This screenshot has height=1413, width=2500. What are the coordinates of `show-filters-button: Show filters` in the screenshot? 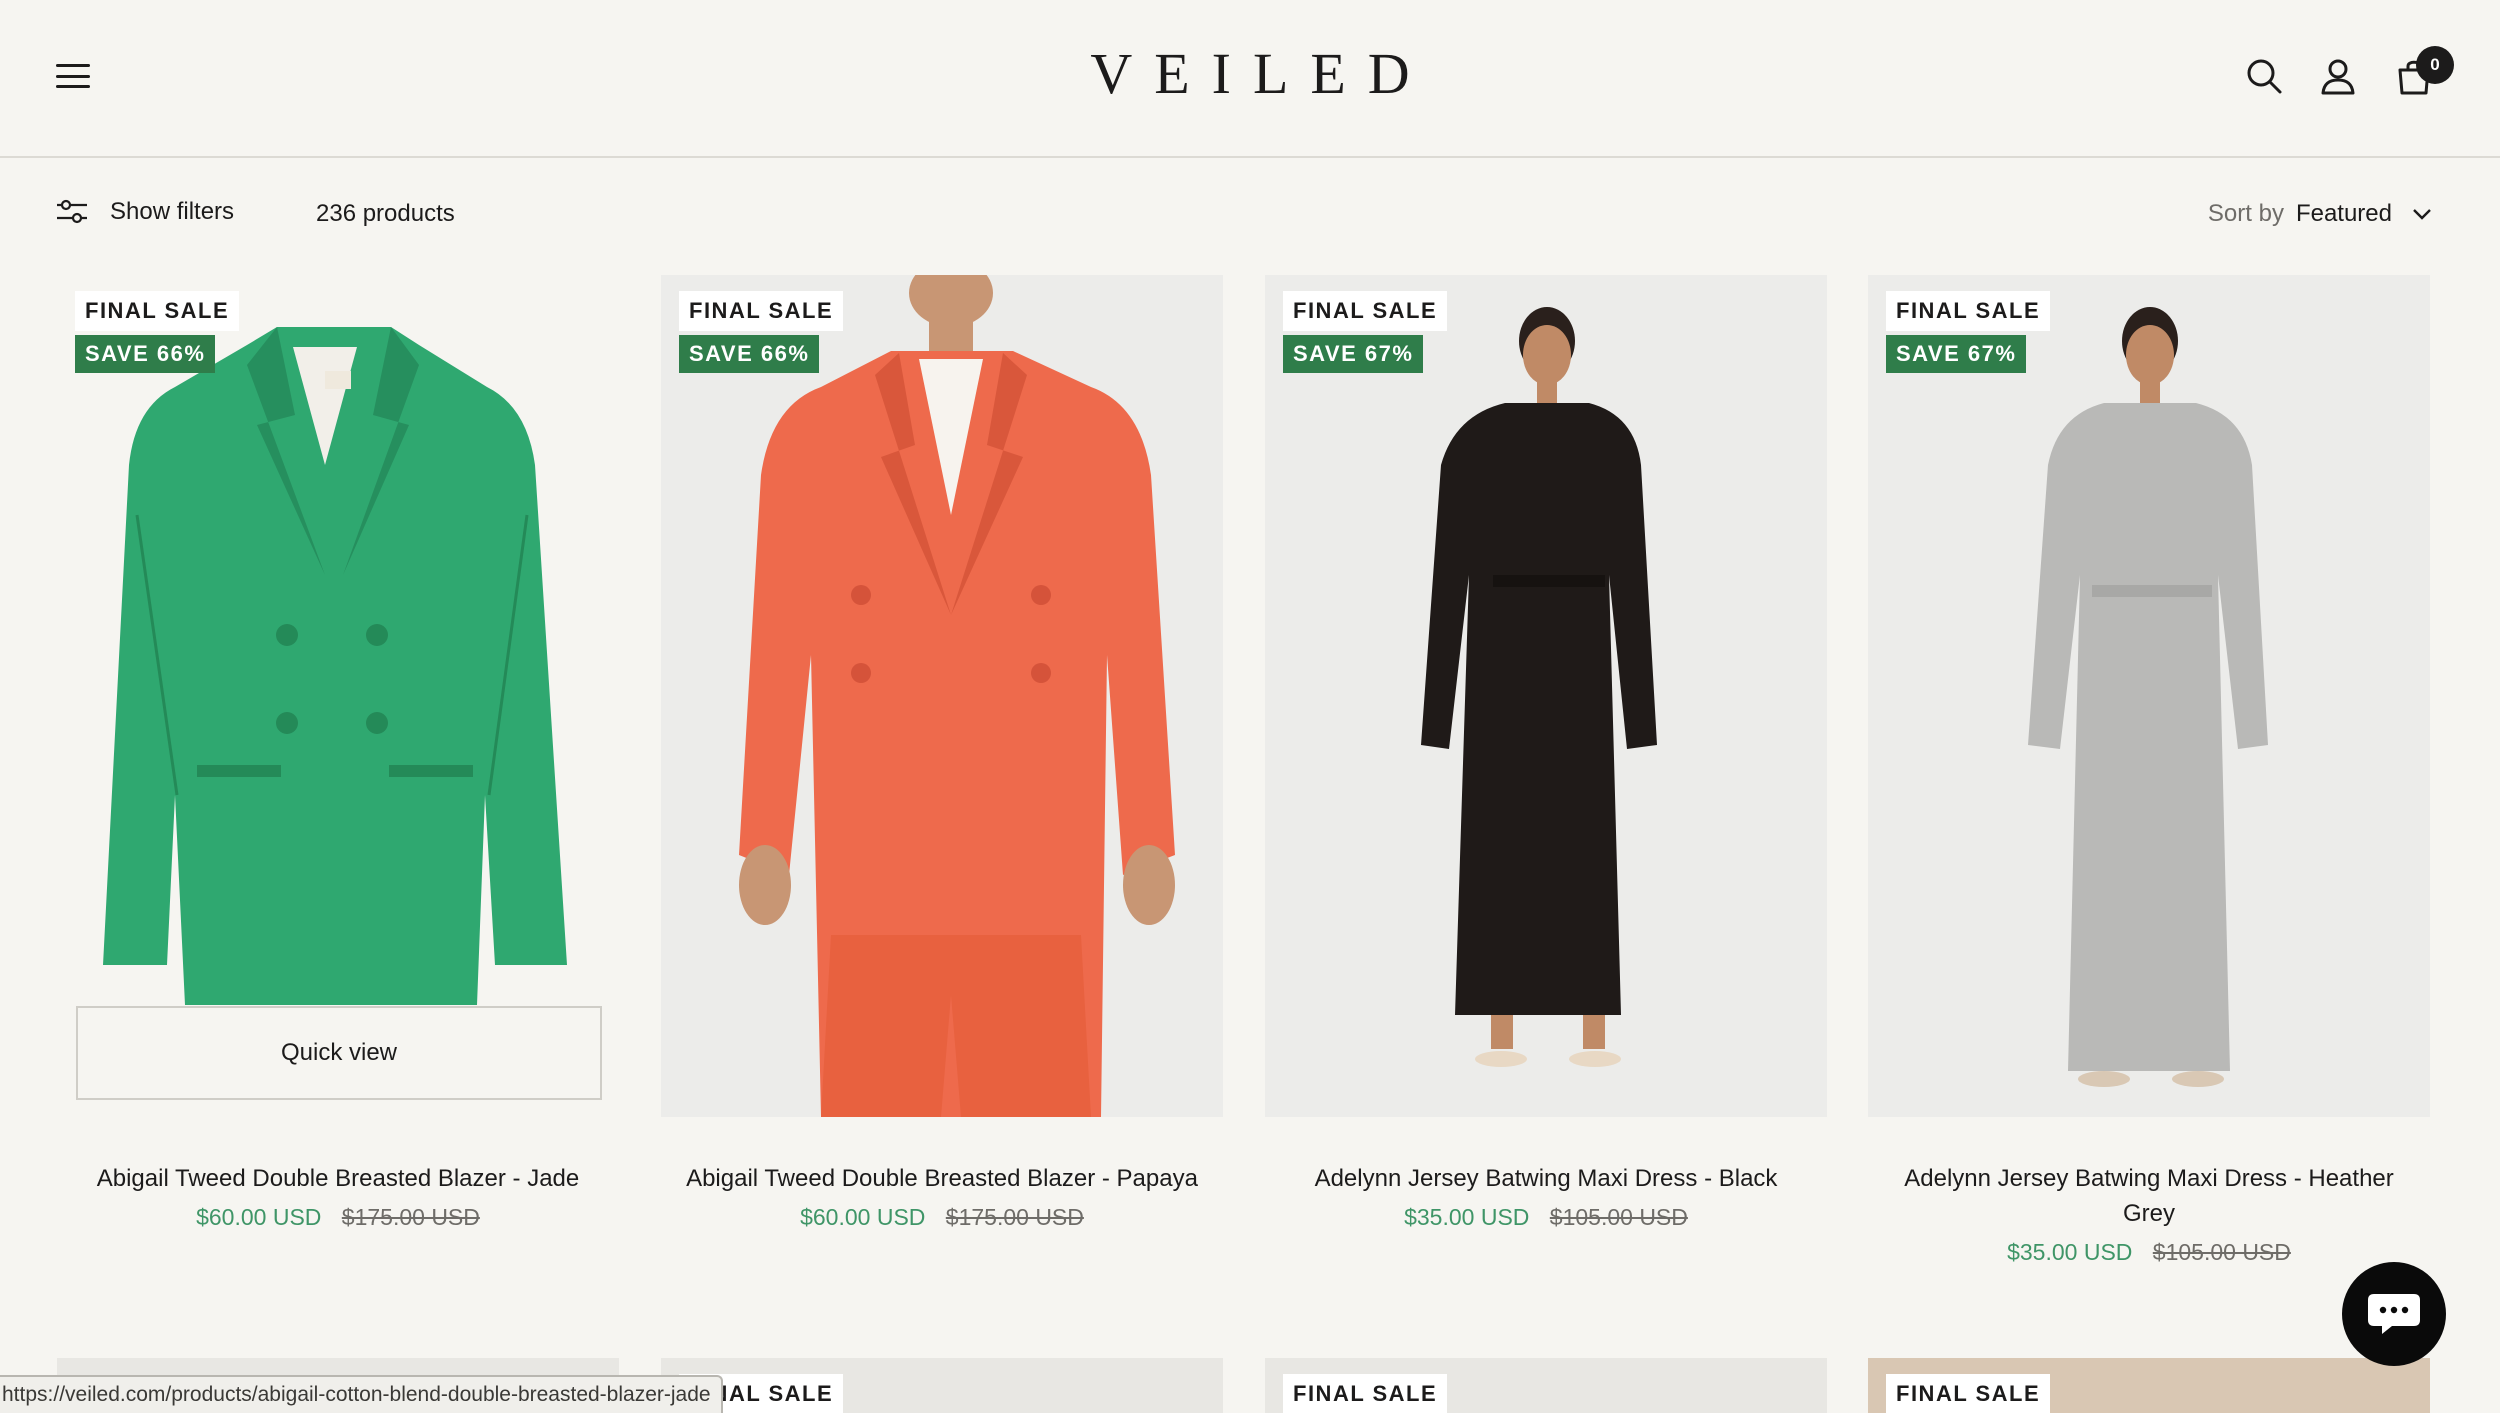 It's located at (145, 212).